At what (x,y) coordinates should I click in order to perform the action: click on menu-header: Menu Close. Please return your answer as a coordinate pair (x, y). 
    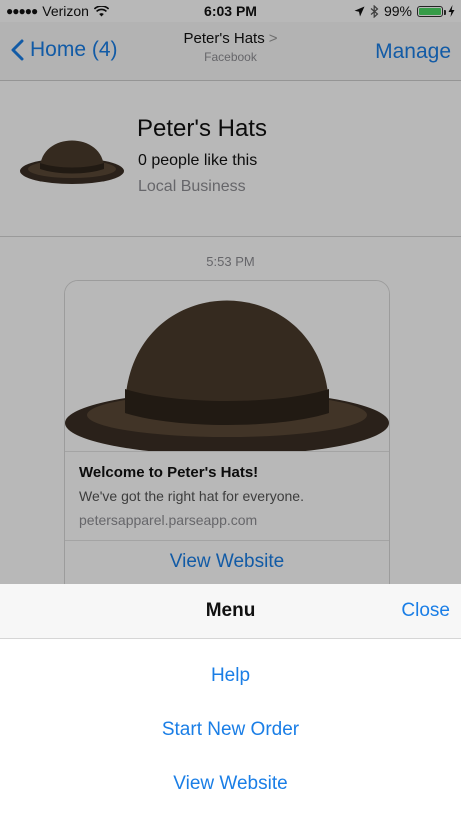
    Looking at the image, I should click on (230, 611).